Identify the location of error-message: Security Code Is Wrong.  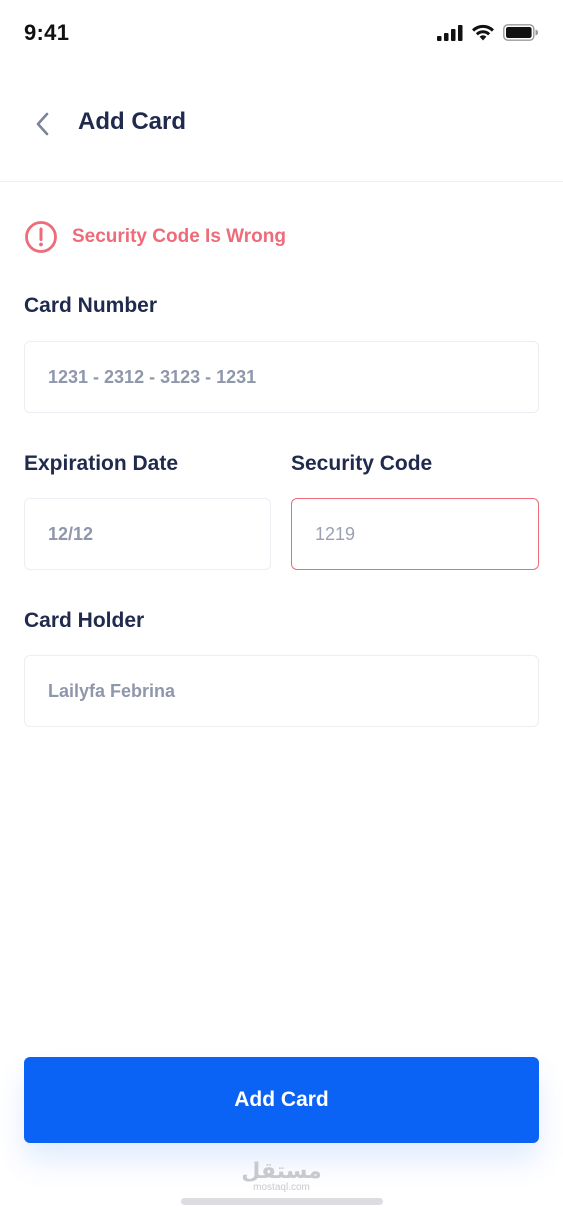
(155, 237).